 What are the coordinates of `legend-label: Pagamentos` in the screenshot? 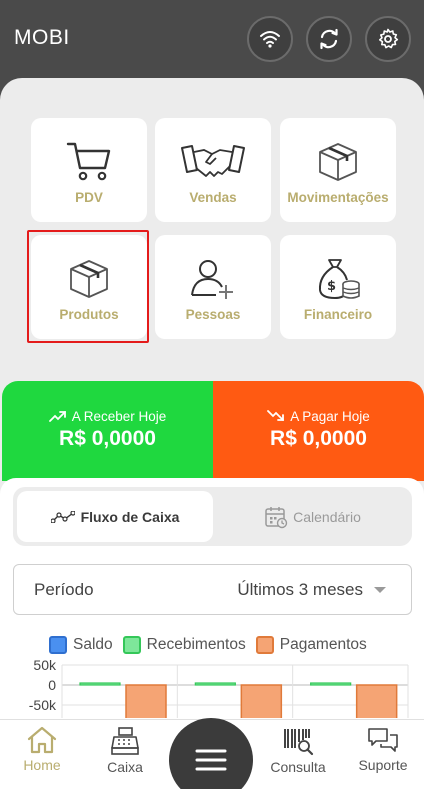 It's located at (323, 644).